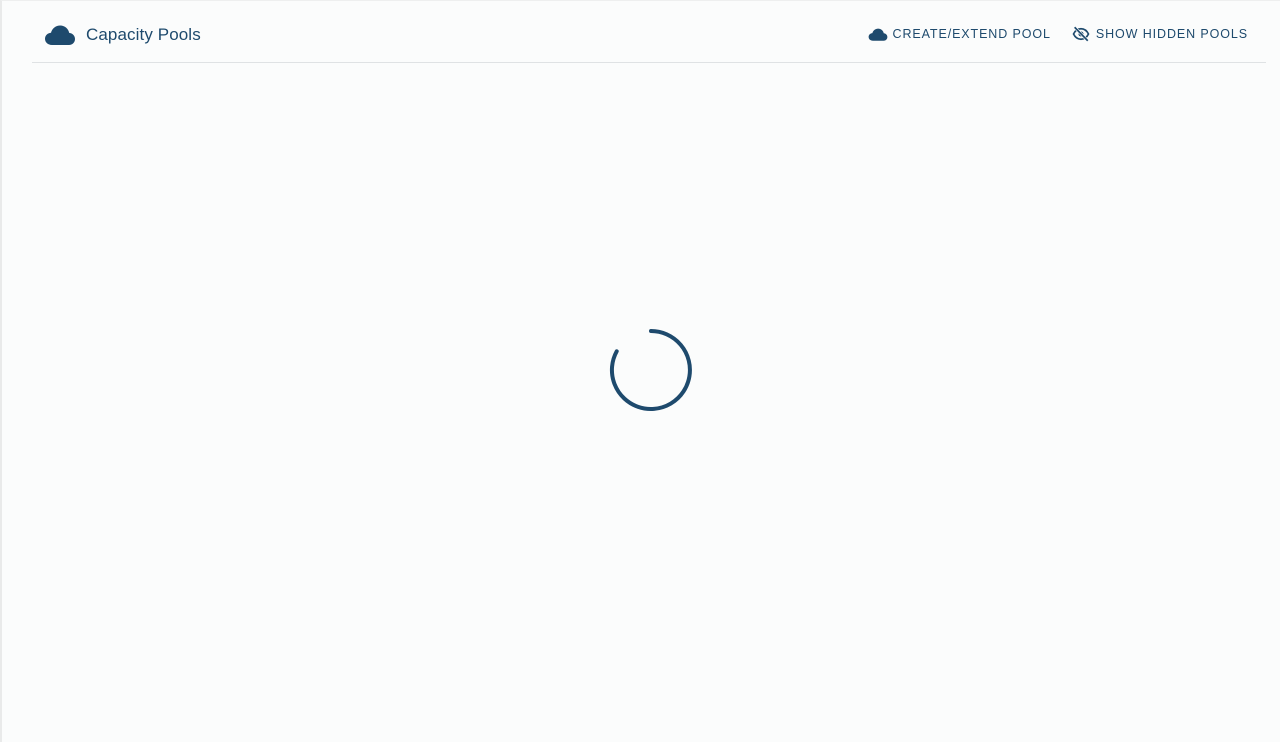 The height and width of the screenshot is (742, 1280). Describe the element at coordinates (971, 34) in the screenshot. I see `create-extend-pool-label: CREATE/EXTEND POOL` at that location.